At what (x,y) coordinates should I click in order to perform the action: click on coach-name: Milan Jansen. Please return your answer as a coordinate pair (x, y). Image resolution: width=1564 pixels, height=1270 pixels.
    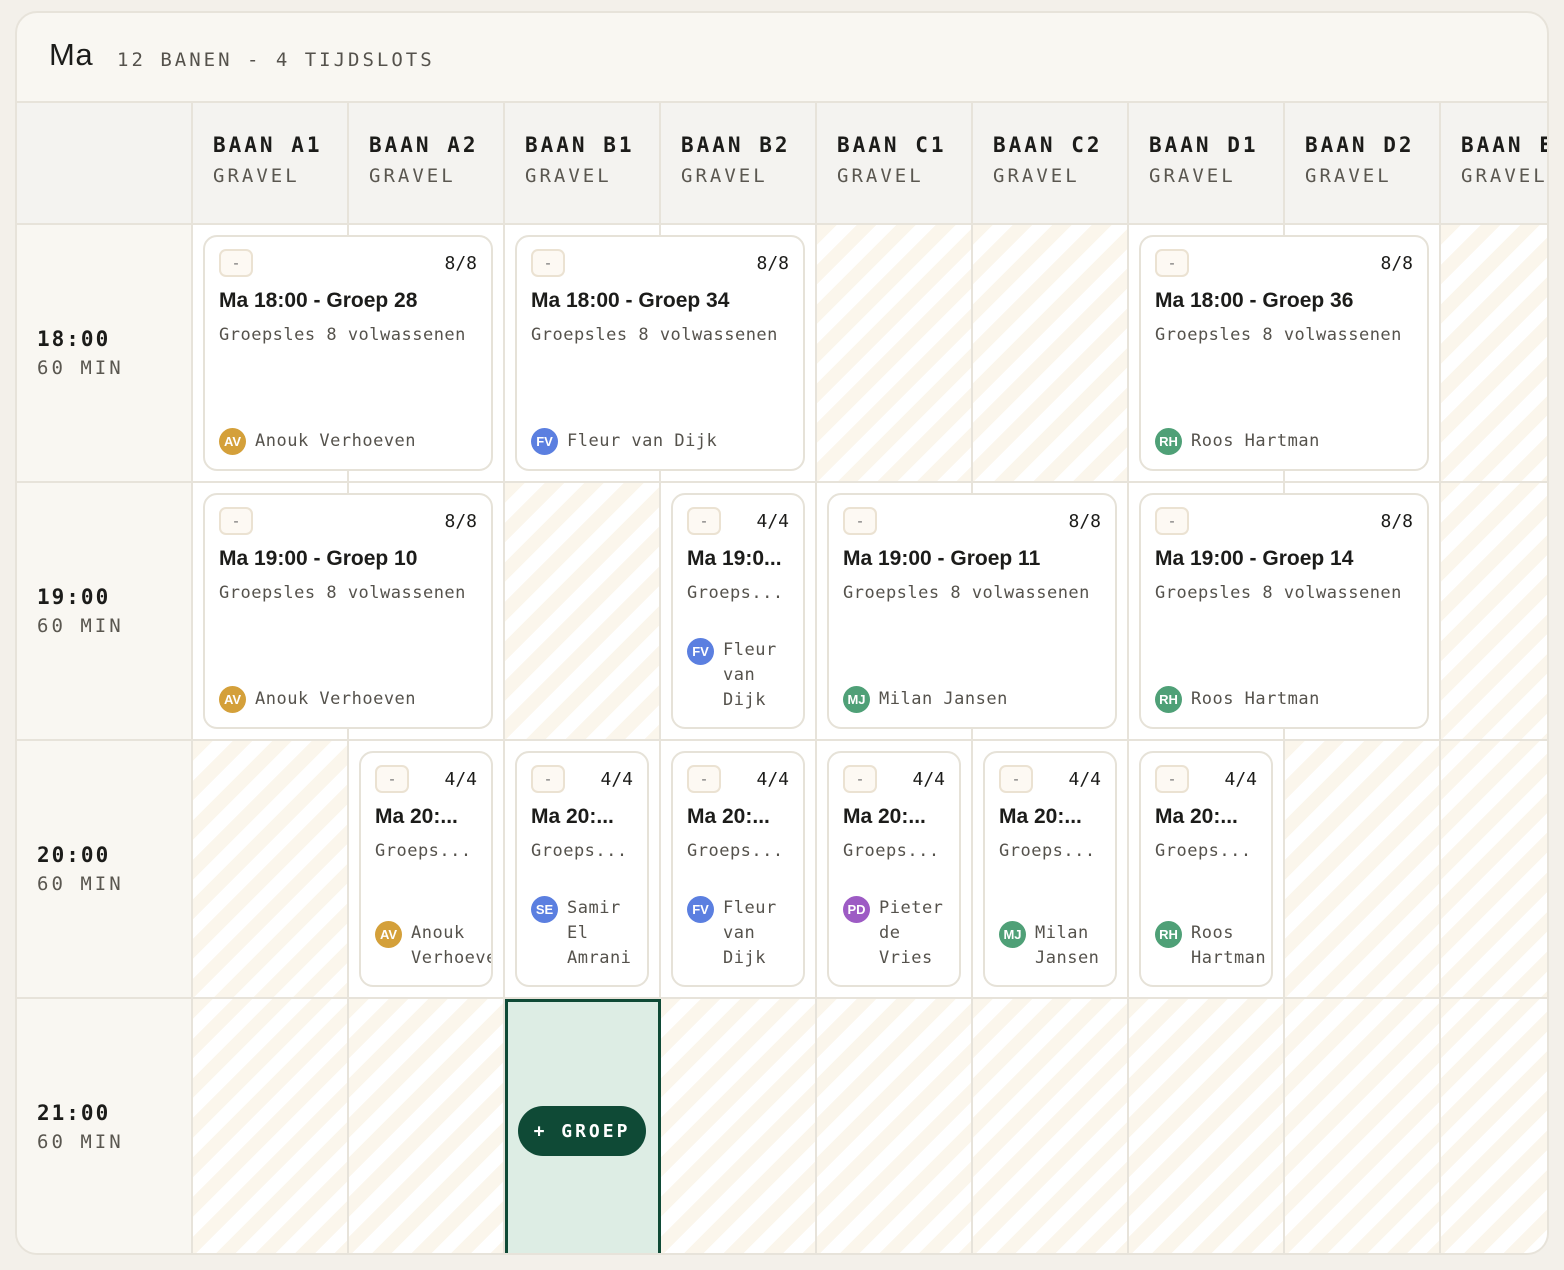
    Looking at the image, I should click on (943, 699).